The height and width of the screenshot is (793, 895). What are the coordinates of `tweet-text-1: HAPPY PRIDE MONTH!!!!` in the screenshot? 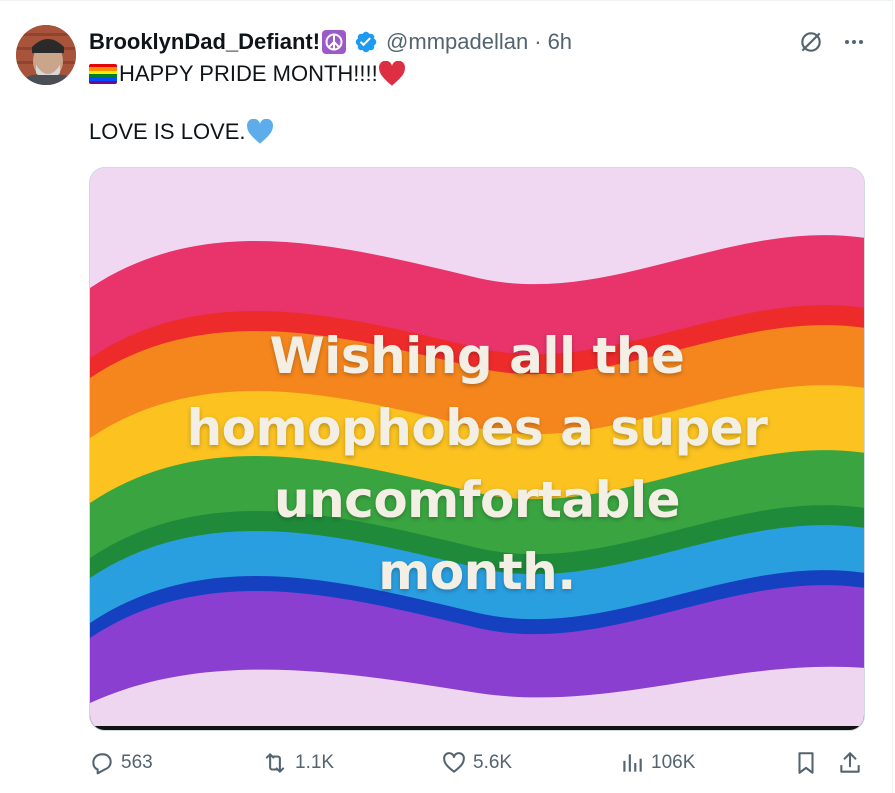 It's located at (248, 73).